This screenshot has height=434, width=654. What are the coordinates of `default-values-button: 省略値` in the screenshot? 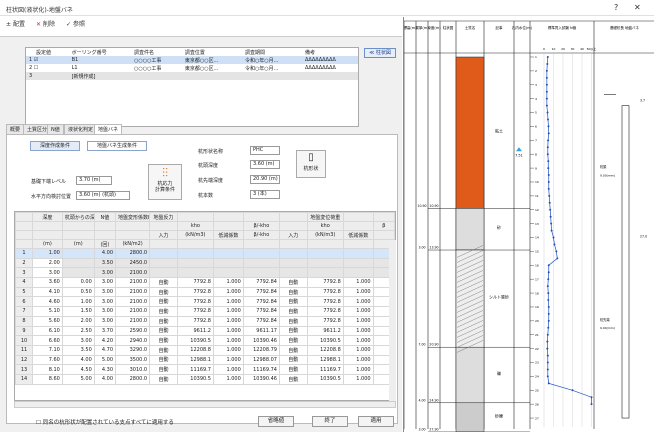 It's located at (276, 421).